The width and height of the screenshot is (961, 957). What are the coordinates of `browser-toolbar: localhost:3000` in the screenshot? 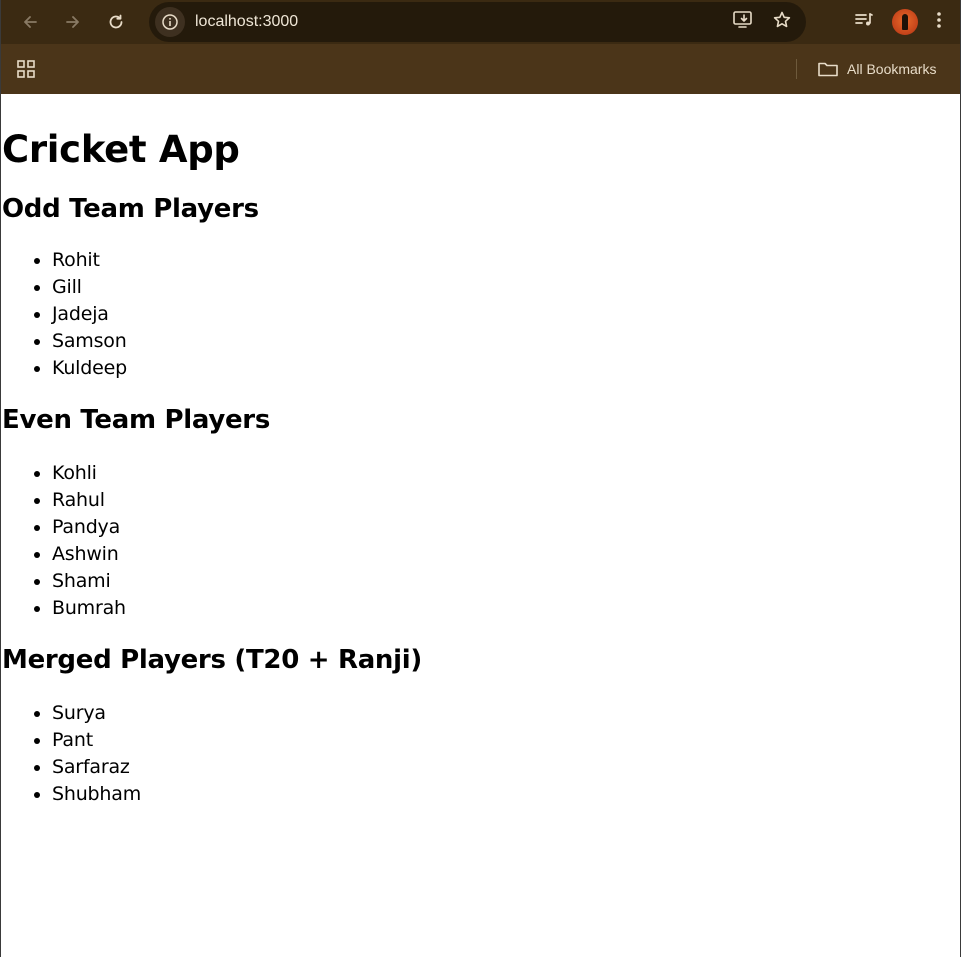 It's located at (480, 22).